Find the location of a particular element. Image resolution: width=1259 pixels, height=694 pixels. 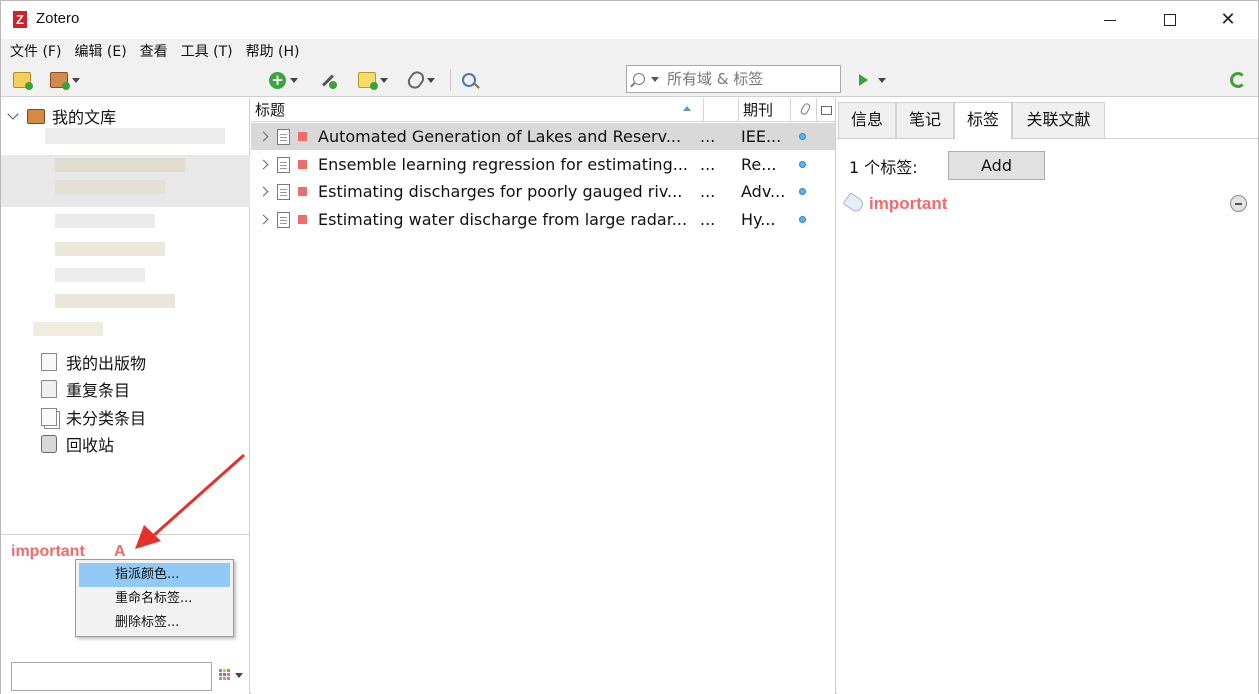

tag-filter-input is located at coordinates (111, 676).